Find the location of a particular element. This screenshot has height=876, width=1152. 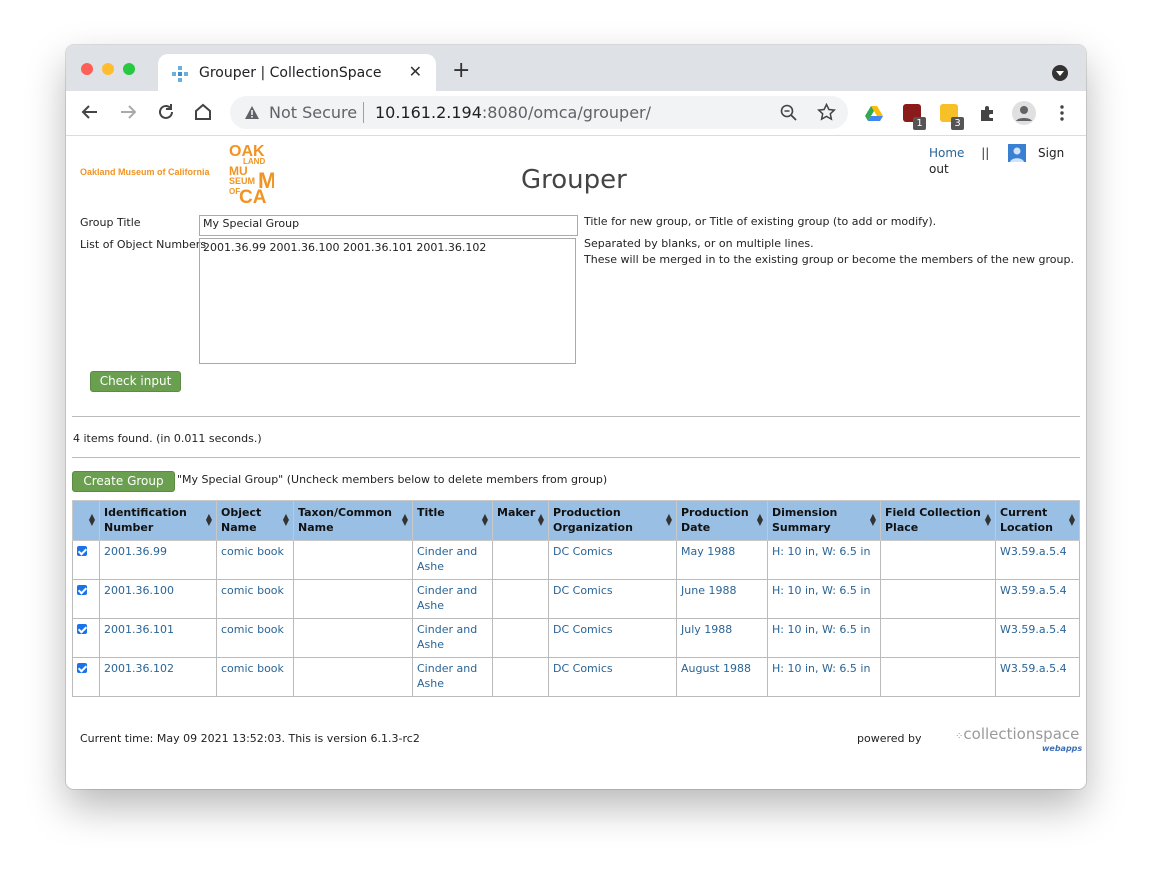

date-cell: June 1988 is located at coordinates (722, 599).